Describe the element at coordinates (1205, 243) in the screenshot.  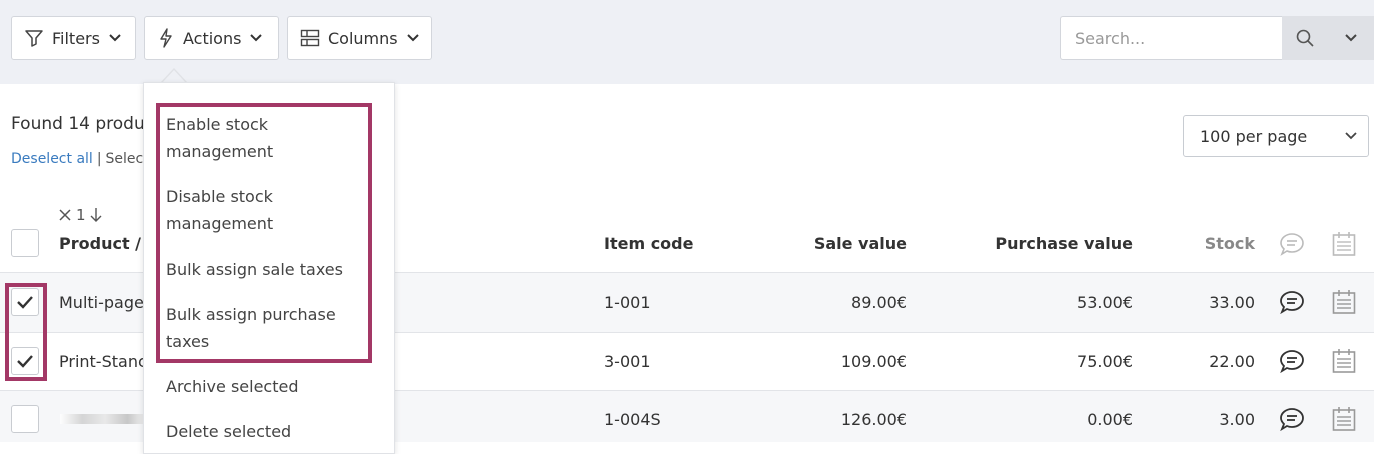
I see `header-stock: Stock` at that location.